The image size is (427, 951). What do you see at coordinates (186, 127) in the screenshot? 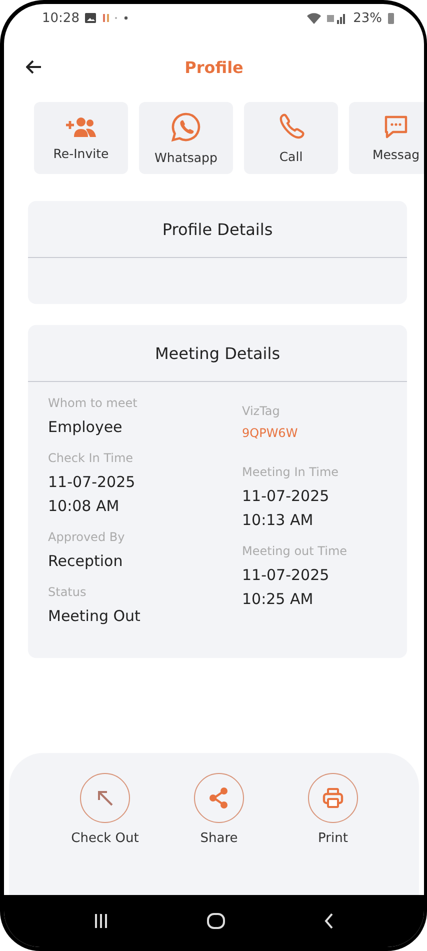
I see `chat-phone-icon` at bounding box center [186, 127].